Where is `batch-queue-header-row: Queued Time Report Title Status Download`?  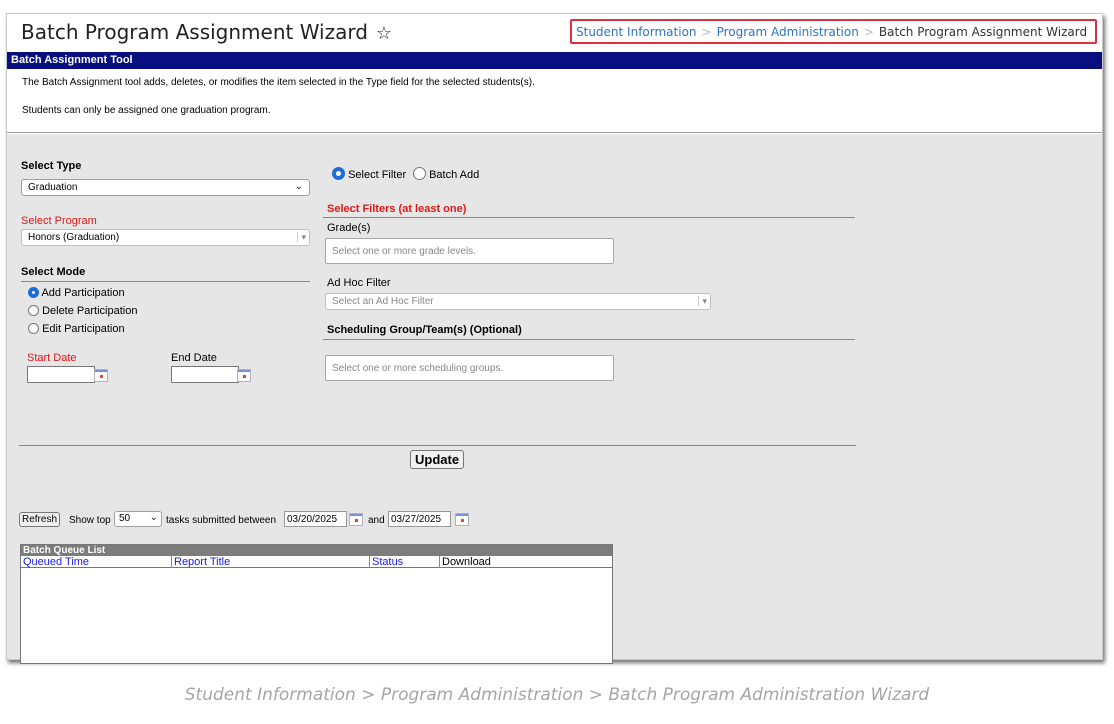 batch-queue-header-row: Queued Time Report Title Status Download is located at coordinates (316, 562).